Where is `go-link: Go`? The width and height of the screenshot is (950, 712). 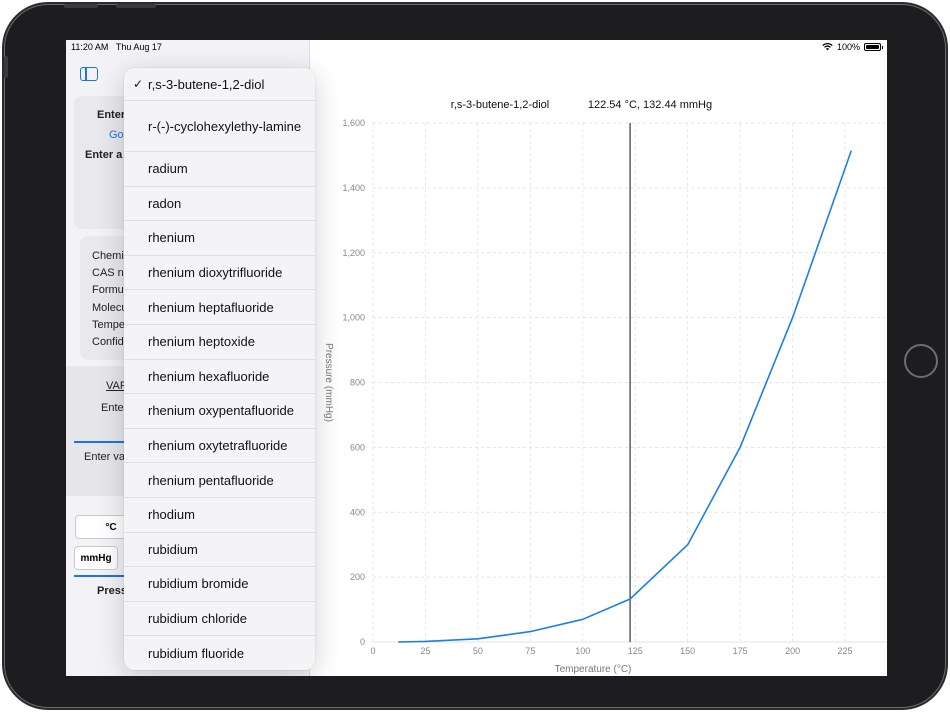 go-link: Go is located at coordinates (116, 135).